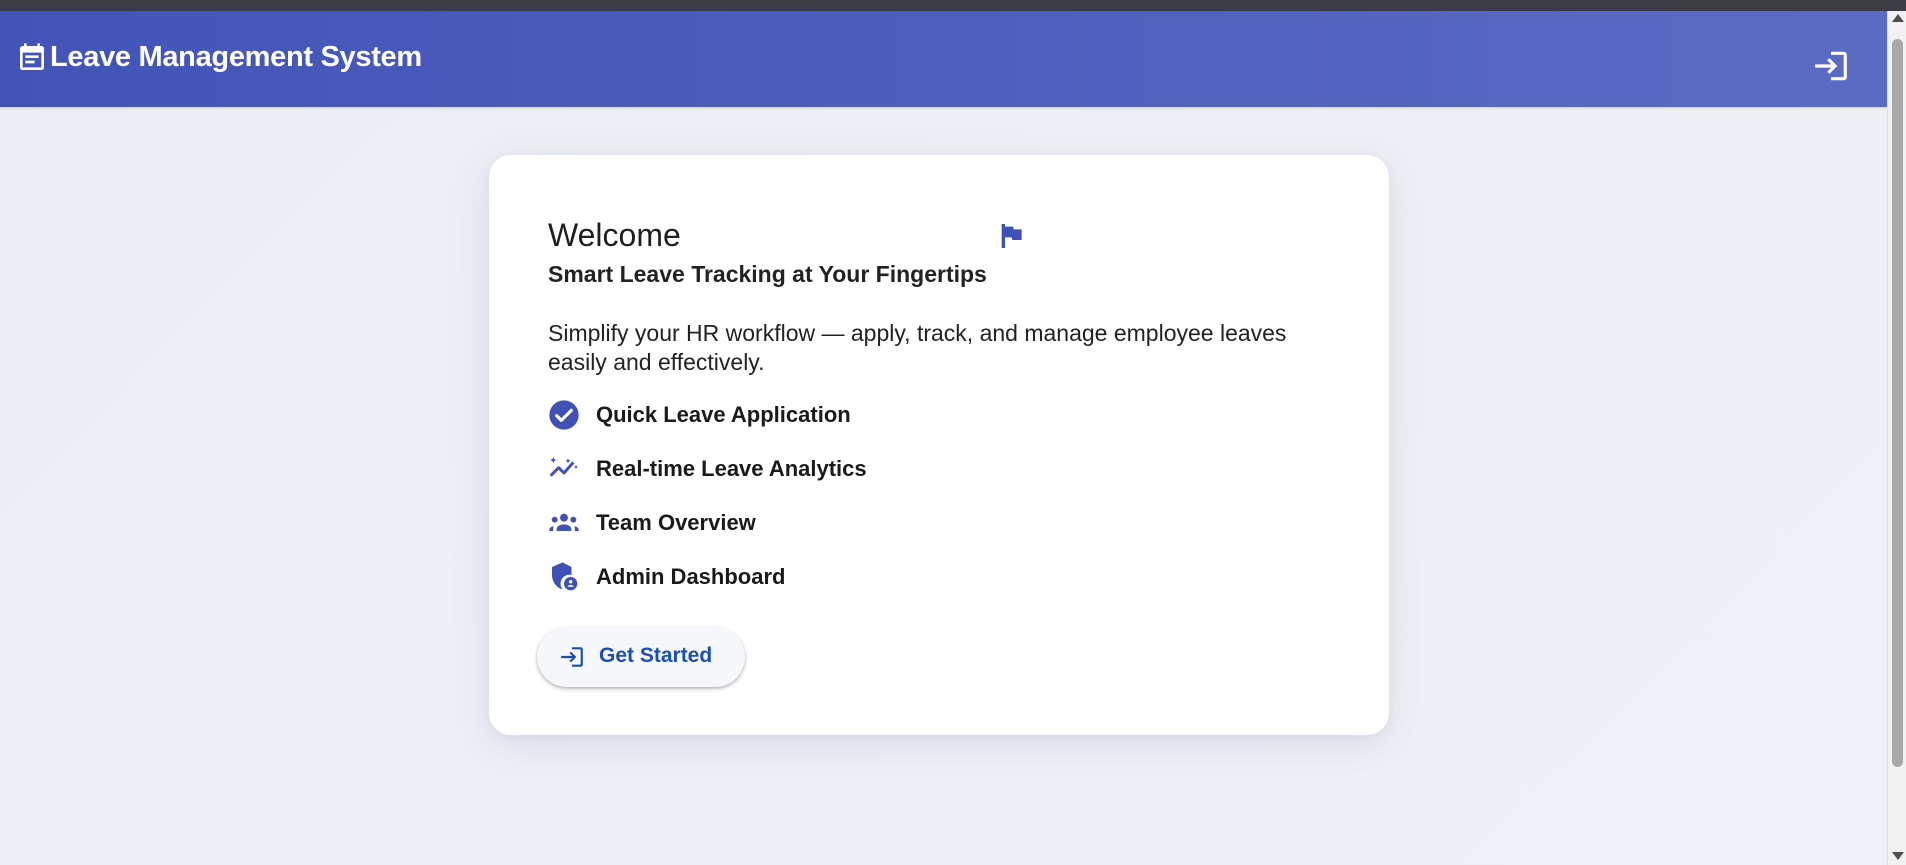  I want to click on page-scrollbar, so click(1896, 438).